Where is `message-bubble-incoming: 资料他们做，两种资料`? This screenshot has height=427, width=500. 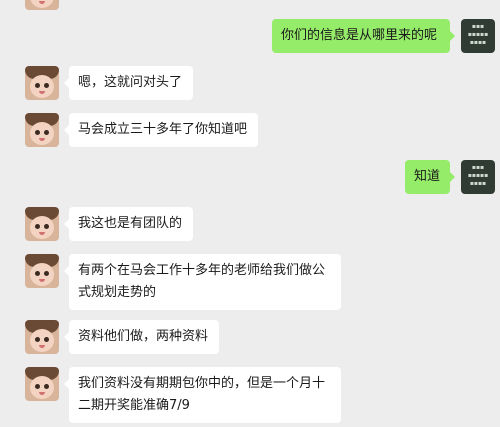 message-bubble-incoming: 资料他们做，两种资料 is located at coordinates (141, 337).